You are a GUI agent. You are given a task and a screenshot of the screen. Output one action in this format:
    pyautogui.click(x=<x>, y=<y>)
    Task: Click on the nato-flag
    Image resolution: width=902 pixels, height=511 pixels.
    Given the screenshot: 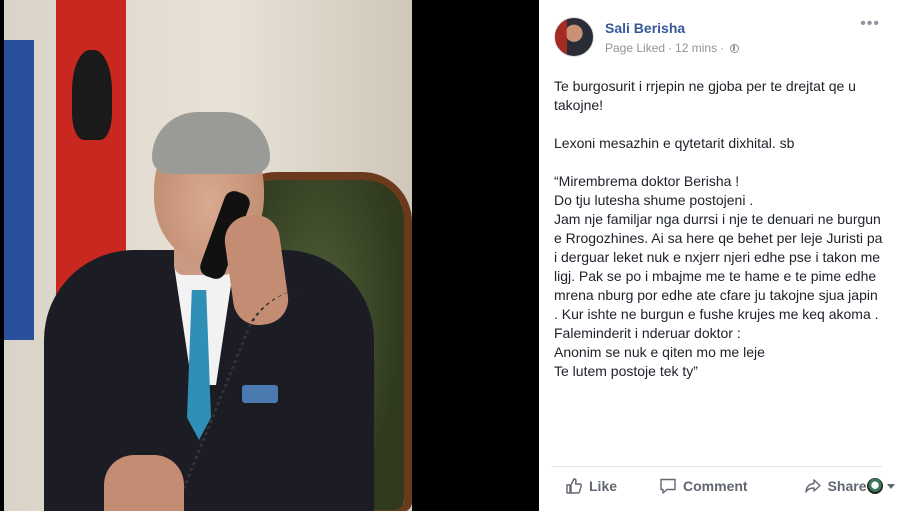 What is the action you would take?
    pyautogui.click(x=19, y=190)
    